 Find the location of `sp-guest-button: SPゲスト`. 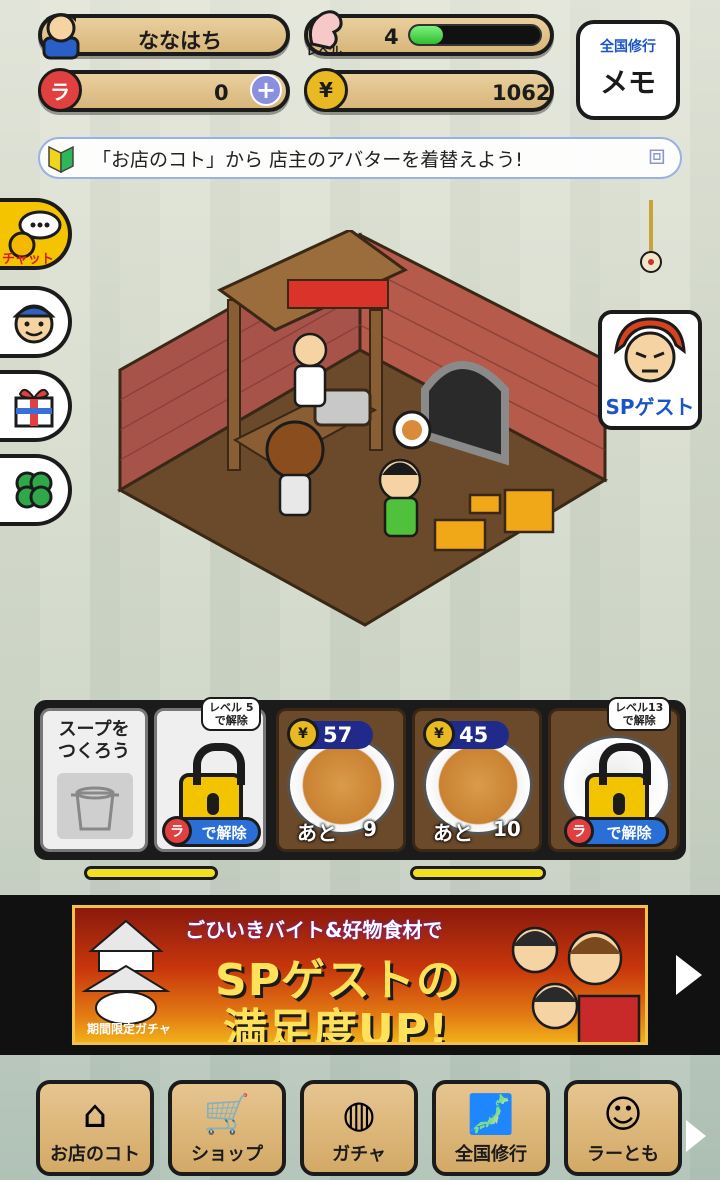

sp-guest-button: SPゲスト is located at coordinates (650, 370).